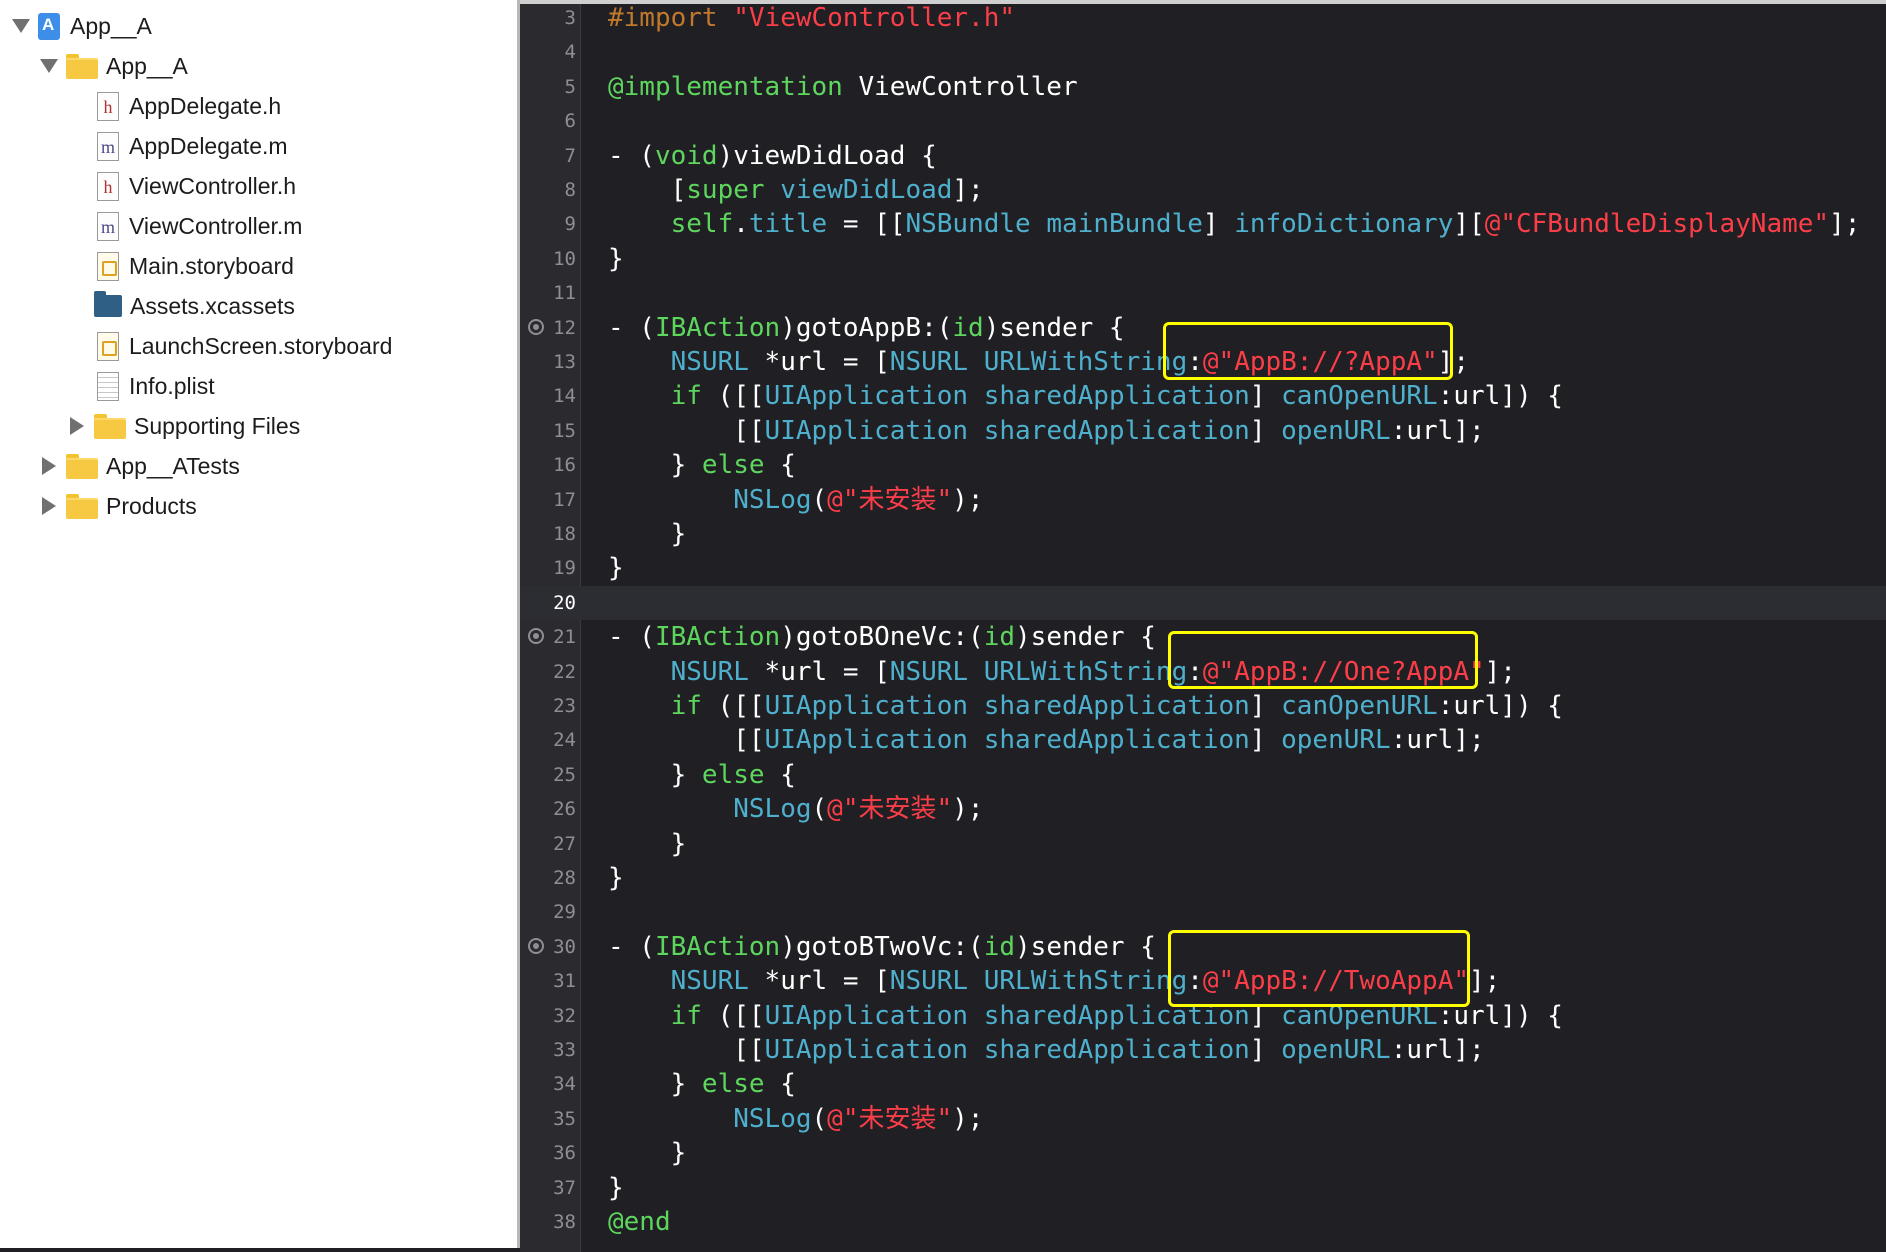  What do you see at coordinates (548, 396) in the screenshot?
I see `line-number: 14` at bounding box center [548, 396].